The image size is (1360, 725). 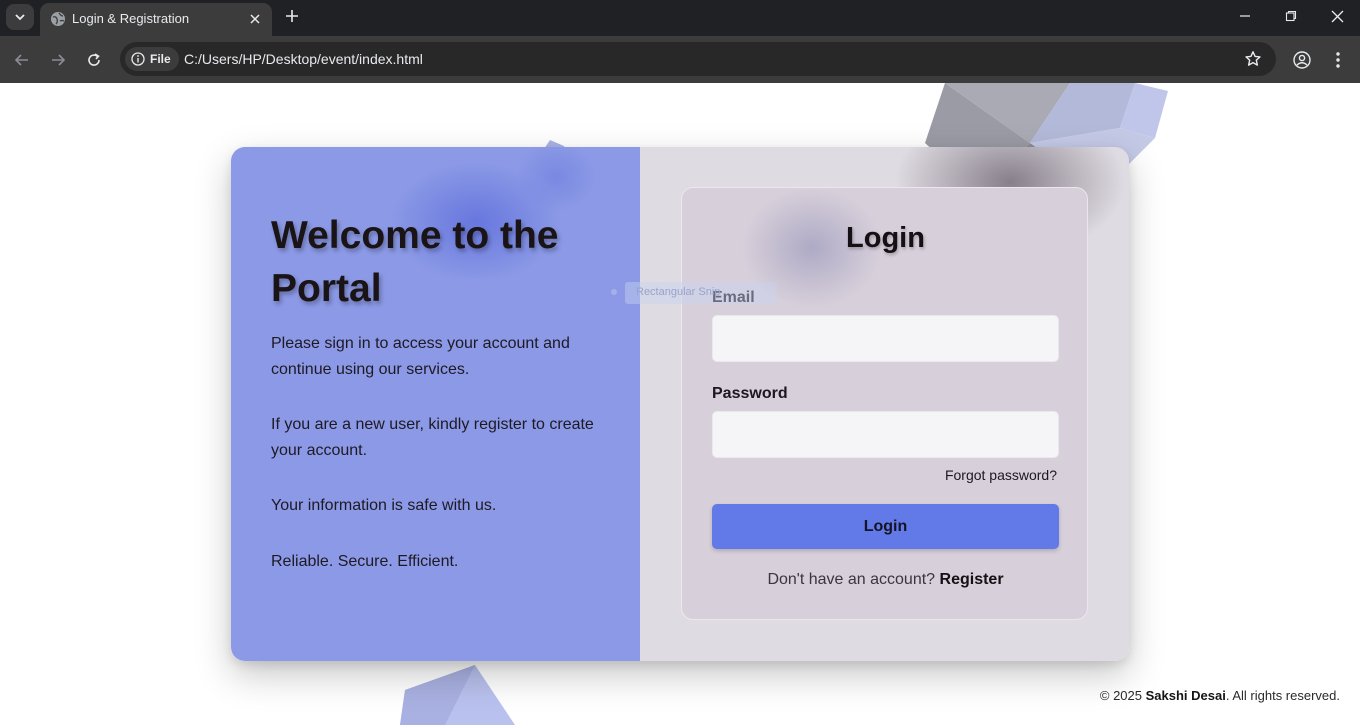 I want to click on blur-blob, so click(x=556, y=179).